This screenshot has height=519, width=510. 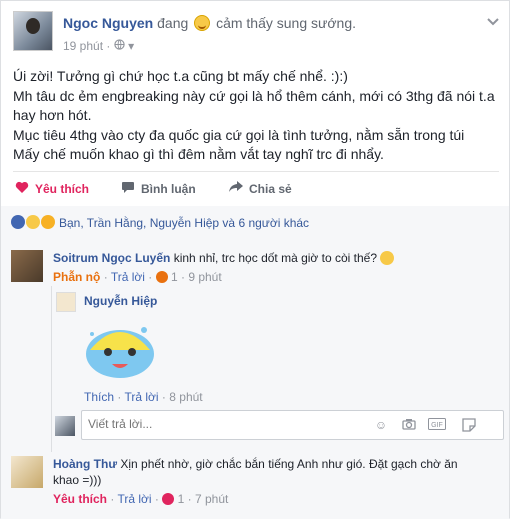 I want to click on svg-text: GIF, so click(x=437, y=425).